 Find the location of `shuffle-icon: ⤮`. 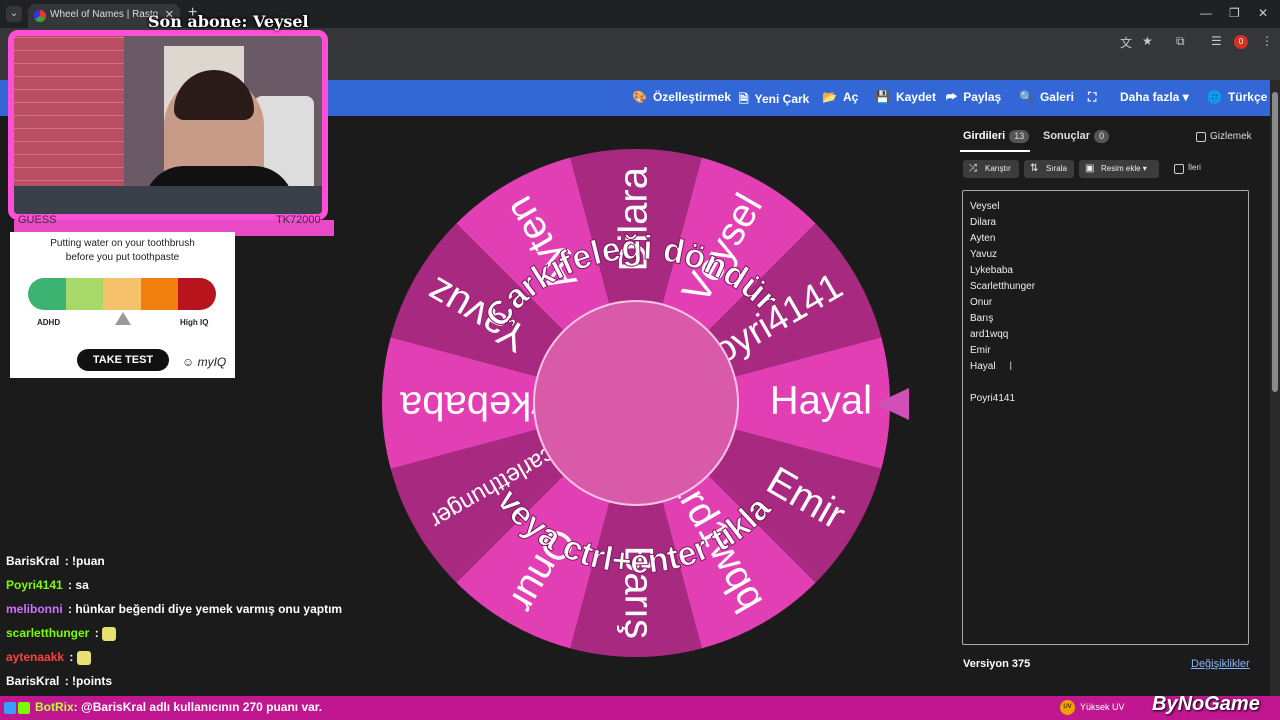

shuffle-icon: ⤮ is located at coordinates (973, 168).